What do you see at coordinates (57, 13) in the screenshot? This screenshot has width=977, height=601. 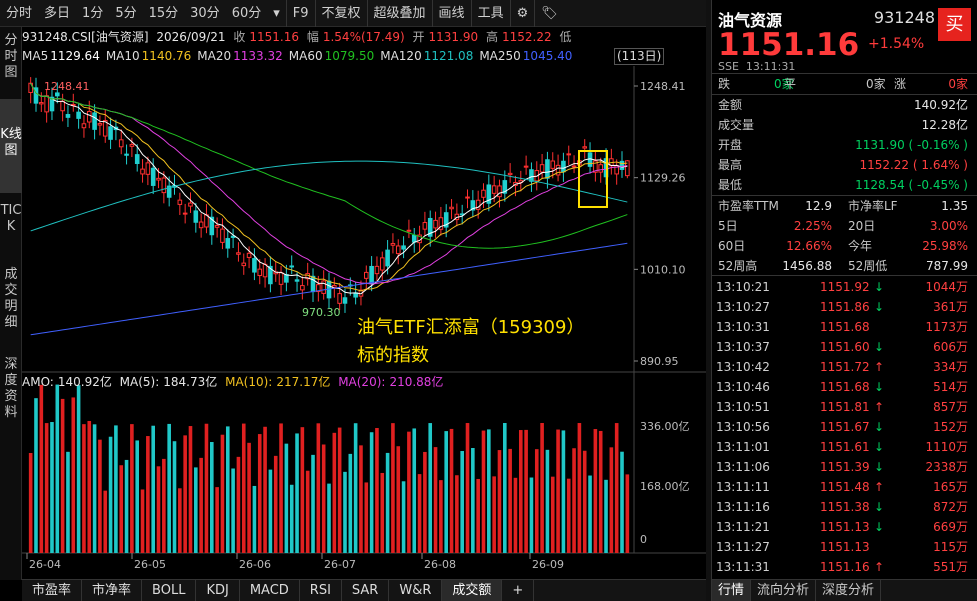 I see `toolbar-item-1: 多日` at bounding box center [57, 13].